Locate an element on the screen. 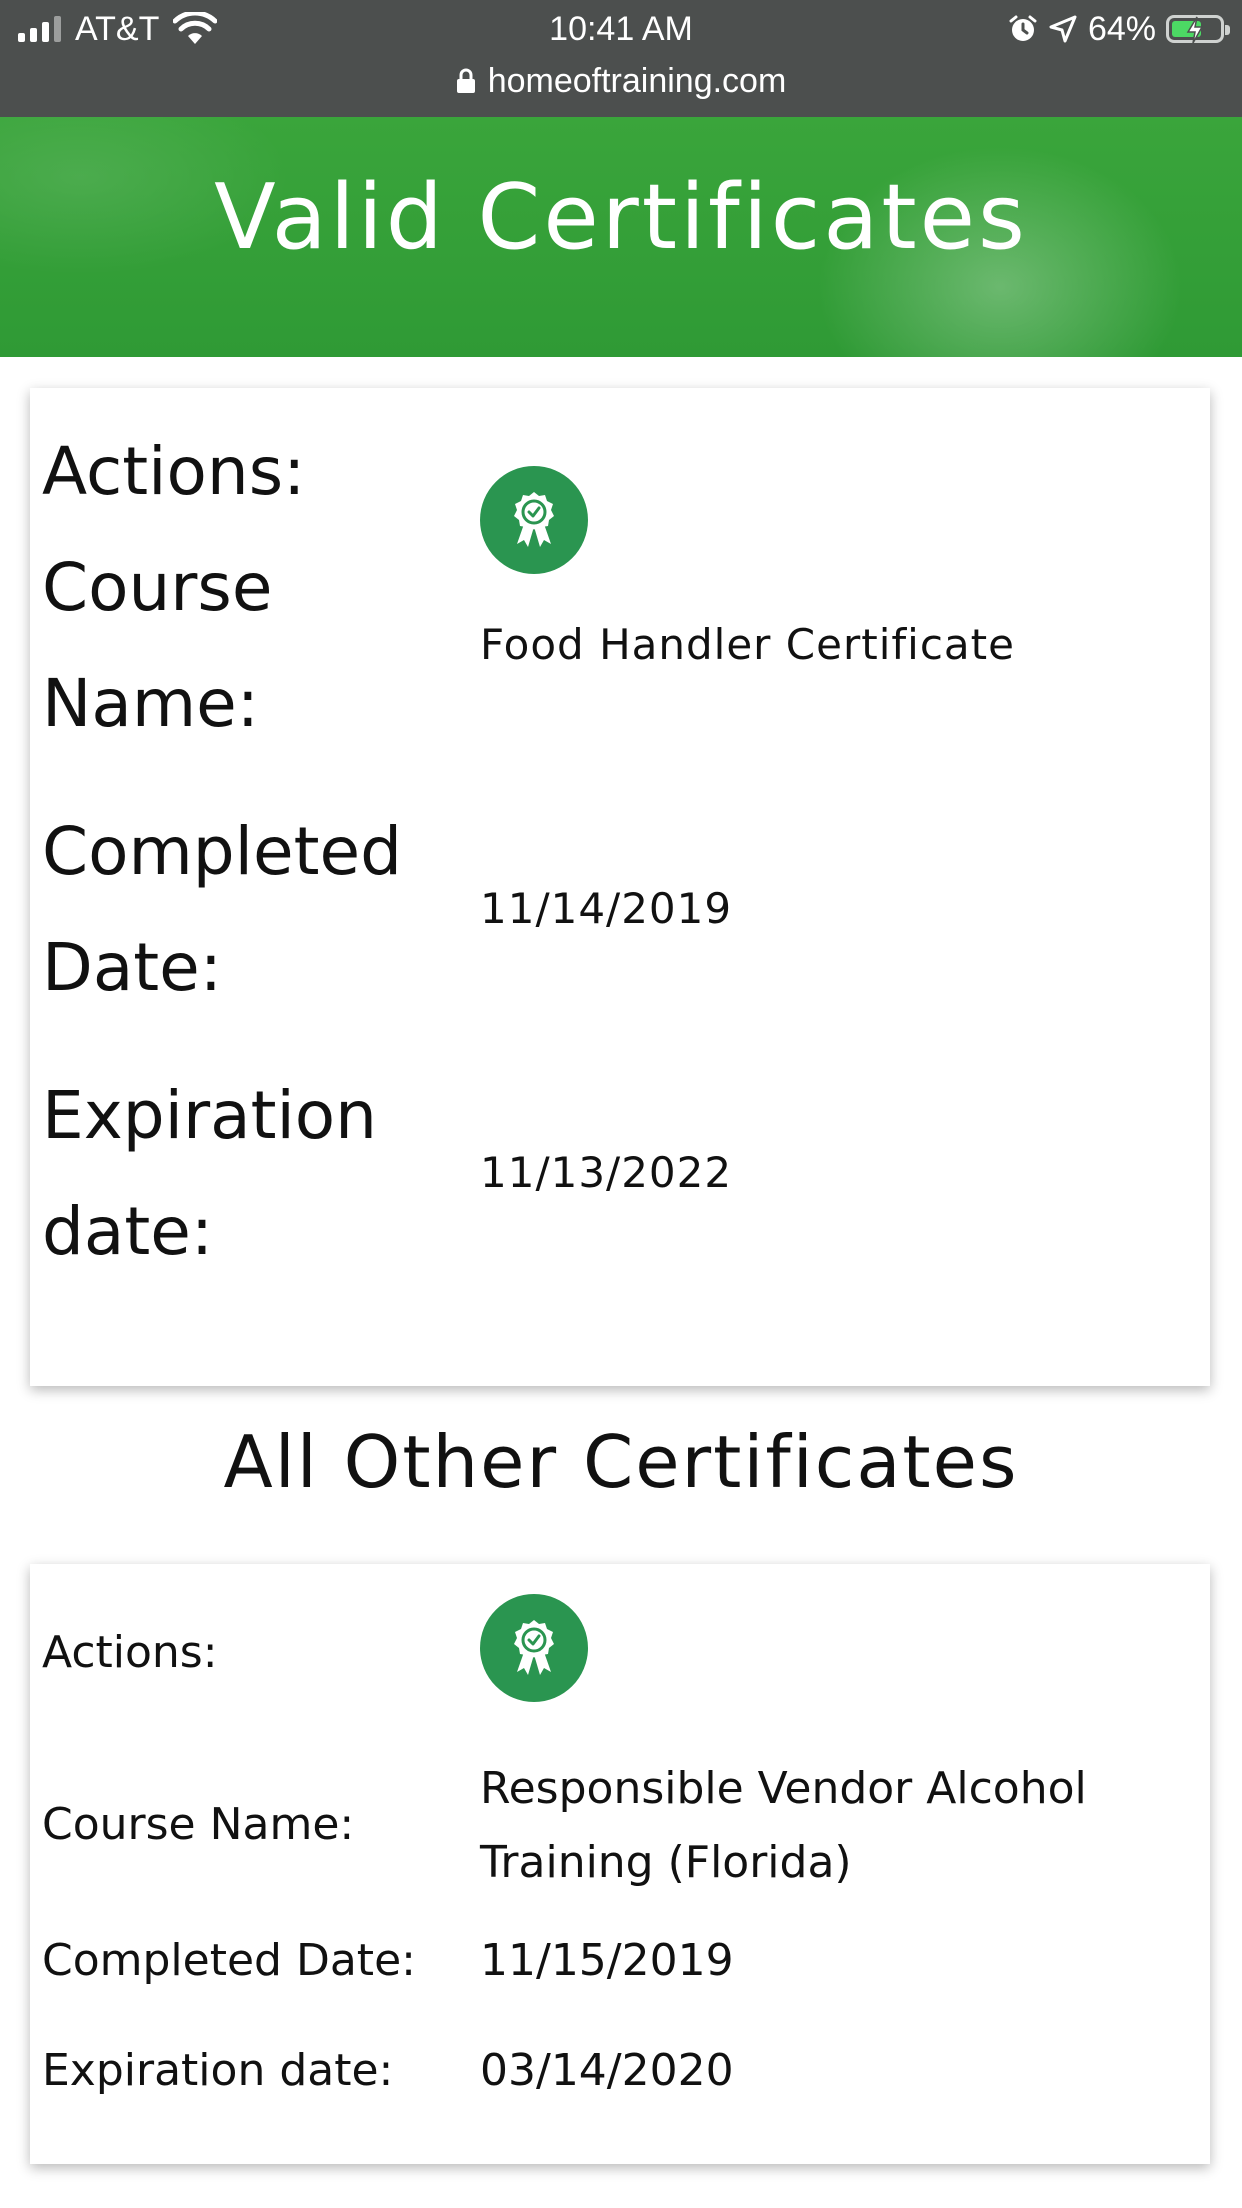 The height and width of the screenshot is (2208, 1242). completed-date-row: Completed Date: 11/14/2019 is located at coordinates (620, 910).